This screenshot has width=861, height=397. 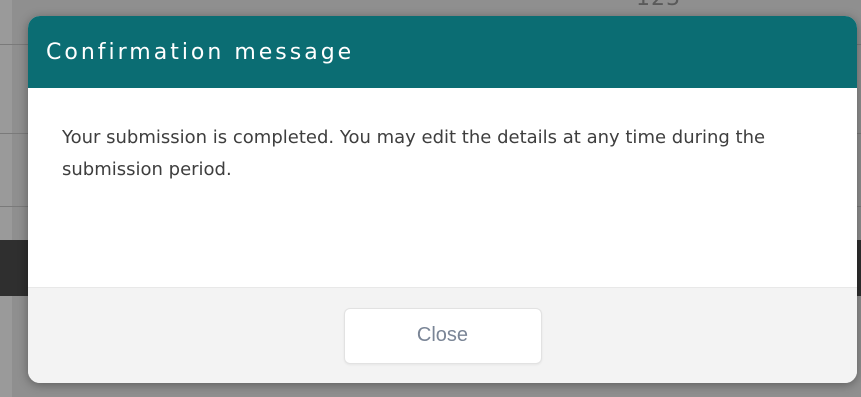 I want to click on dialog-title: Confirmation message, so click(x=200, y=52).